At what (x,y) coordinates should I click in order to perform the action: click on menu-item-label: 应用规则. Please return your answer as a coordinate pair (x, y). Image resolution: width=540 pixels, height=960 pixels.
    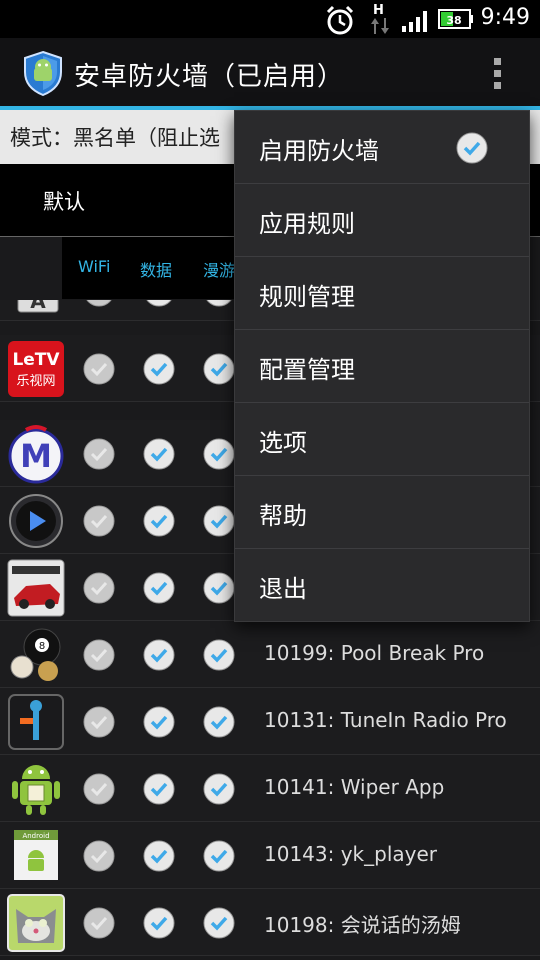
    Looking at the image, I should click on (307, 224).